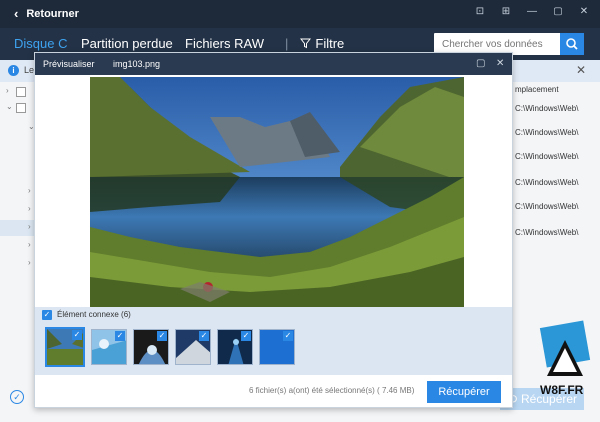  What do you see at coordinates (464, 392) in the screenshot?
I see `recover-button: Récupérer` at bounding box center [464, 392].